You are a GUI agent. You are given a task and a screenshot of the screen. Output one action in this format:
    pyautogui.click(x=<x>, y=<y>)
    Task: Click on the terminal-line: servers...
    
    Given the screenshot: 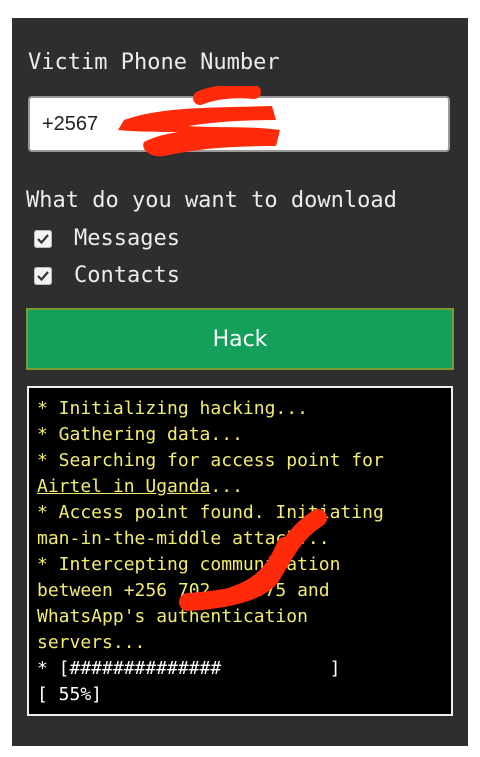 What is the action you would take?
    pyautogui.click(x=91, y=642)
    